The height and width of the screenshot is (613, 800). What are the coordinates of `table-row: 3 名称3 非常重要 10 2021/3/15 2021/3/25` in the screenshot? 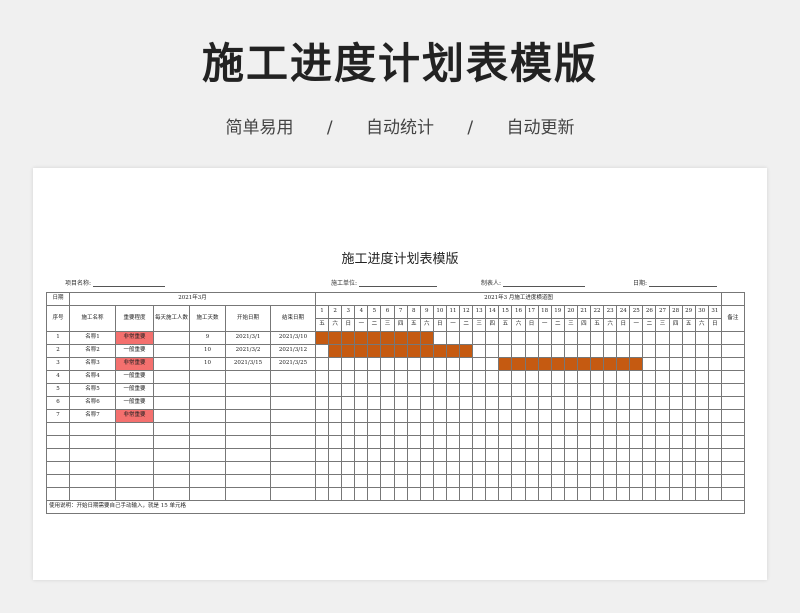 It's located at (395, 364).